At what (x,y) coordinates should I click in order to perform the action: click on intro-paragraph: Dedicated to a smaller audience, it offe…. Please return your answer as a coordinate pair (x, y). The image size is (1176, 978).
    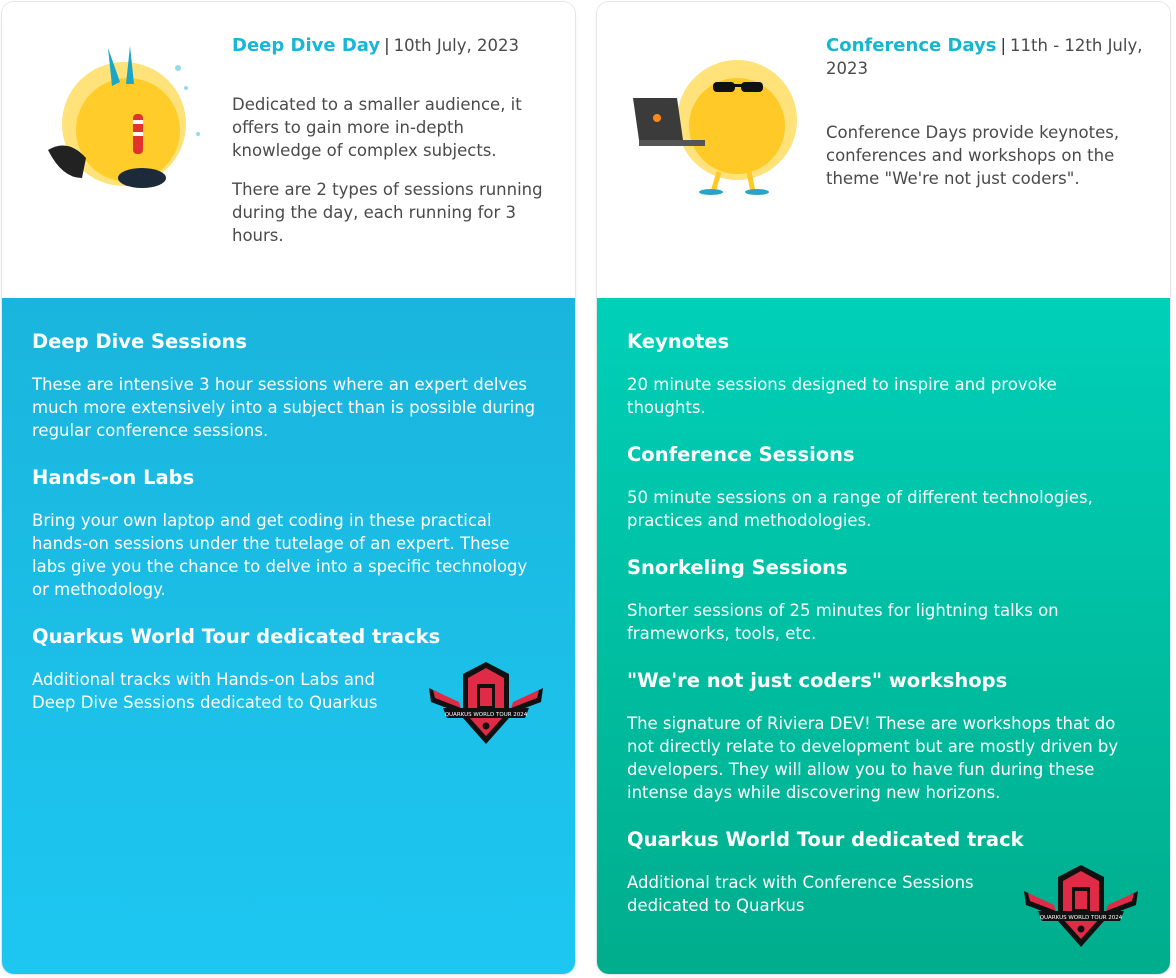
    Looking at the image, I should click on (377, 127).